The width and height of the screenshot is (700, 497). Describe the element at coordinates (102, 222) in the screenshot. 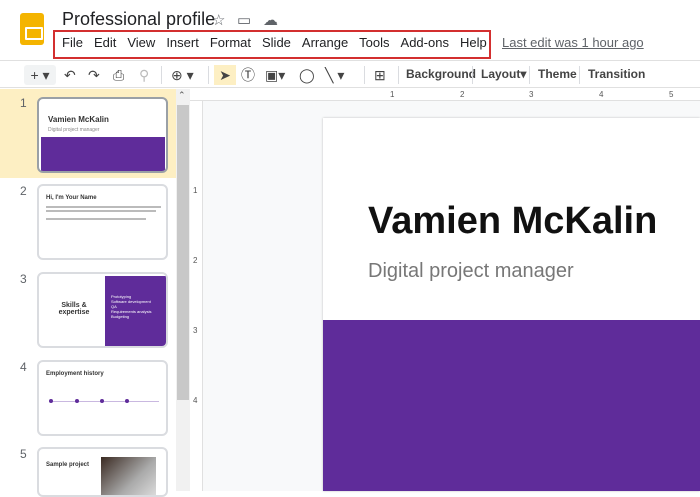

I see `slide-thumbnail-2: Hi, I'm Your Name` at that location.